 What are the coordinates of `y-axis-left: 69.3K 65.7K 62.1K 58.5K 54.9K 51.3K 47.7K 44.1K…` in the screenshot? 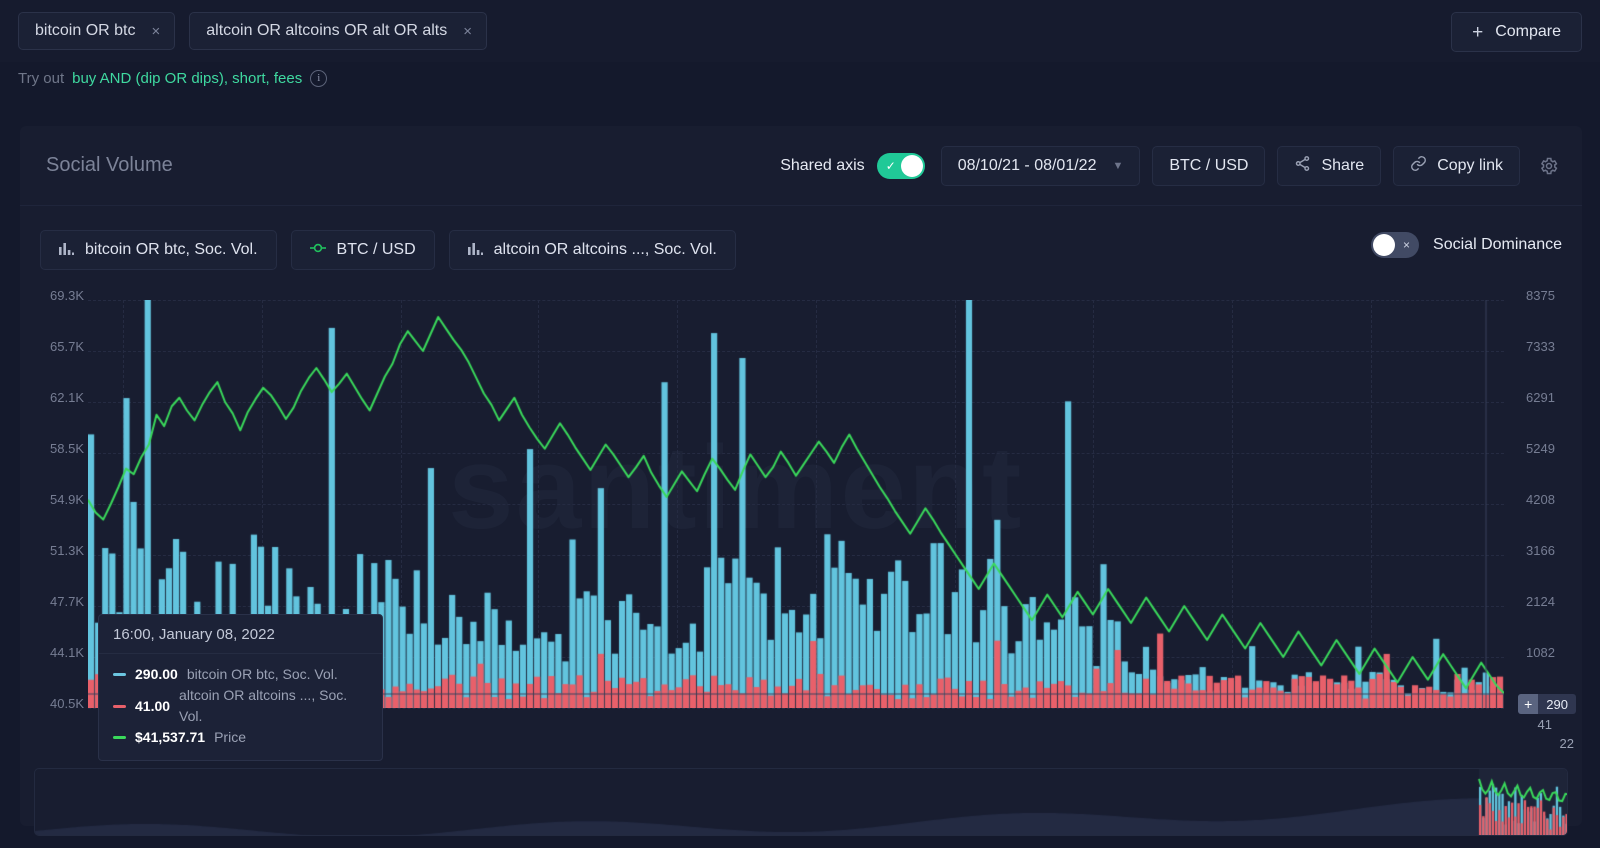 It's located at (53, 502).